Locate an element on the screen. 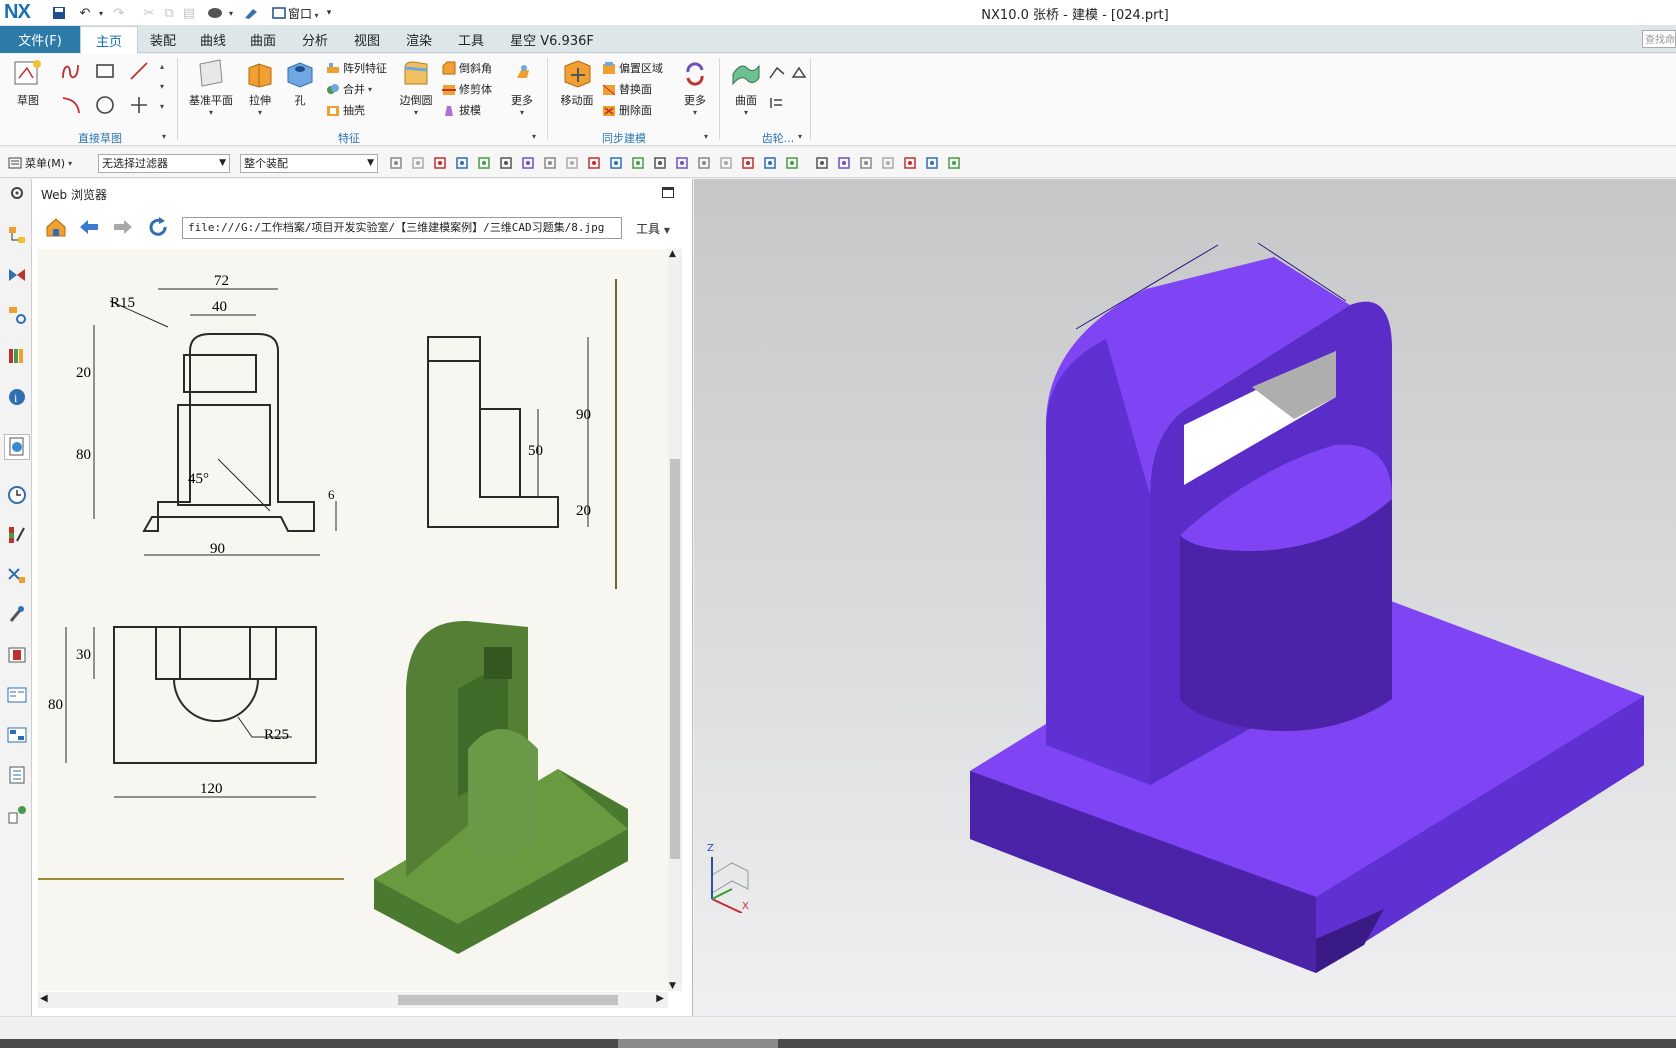 This screenshot has height=1048, width=1676. scroll-down-icon: ▼ is located at coordinates (672, 986).